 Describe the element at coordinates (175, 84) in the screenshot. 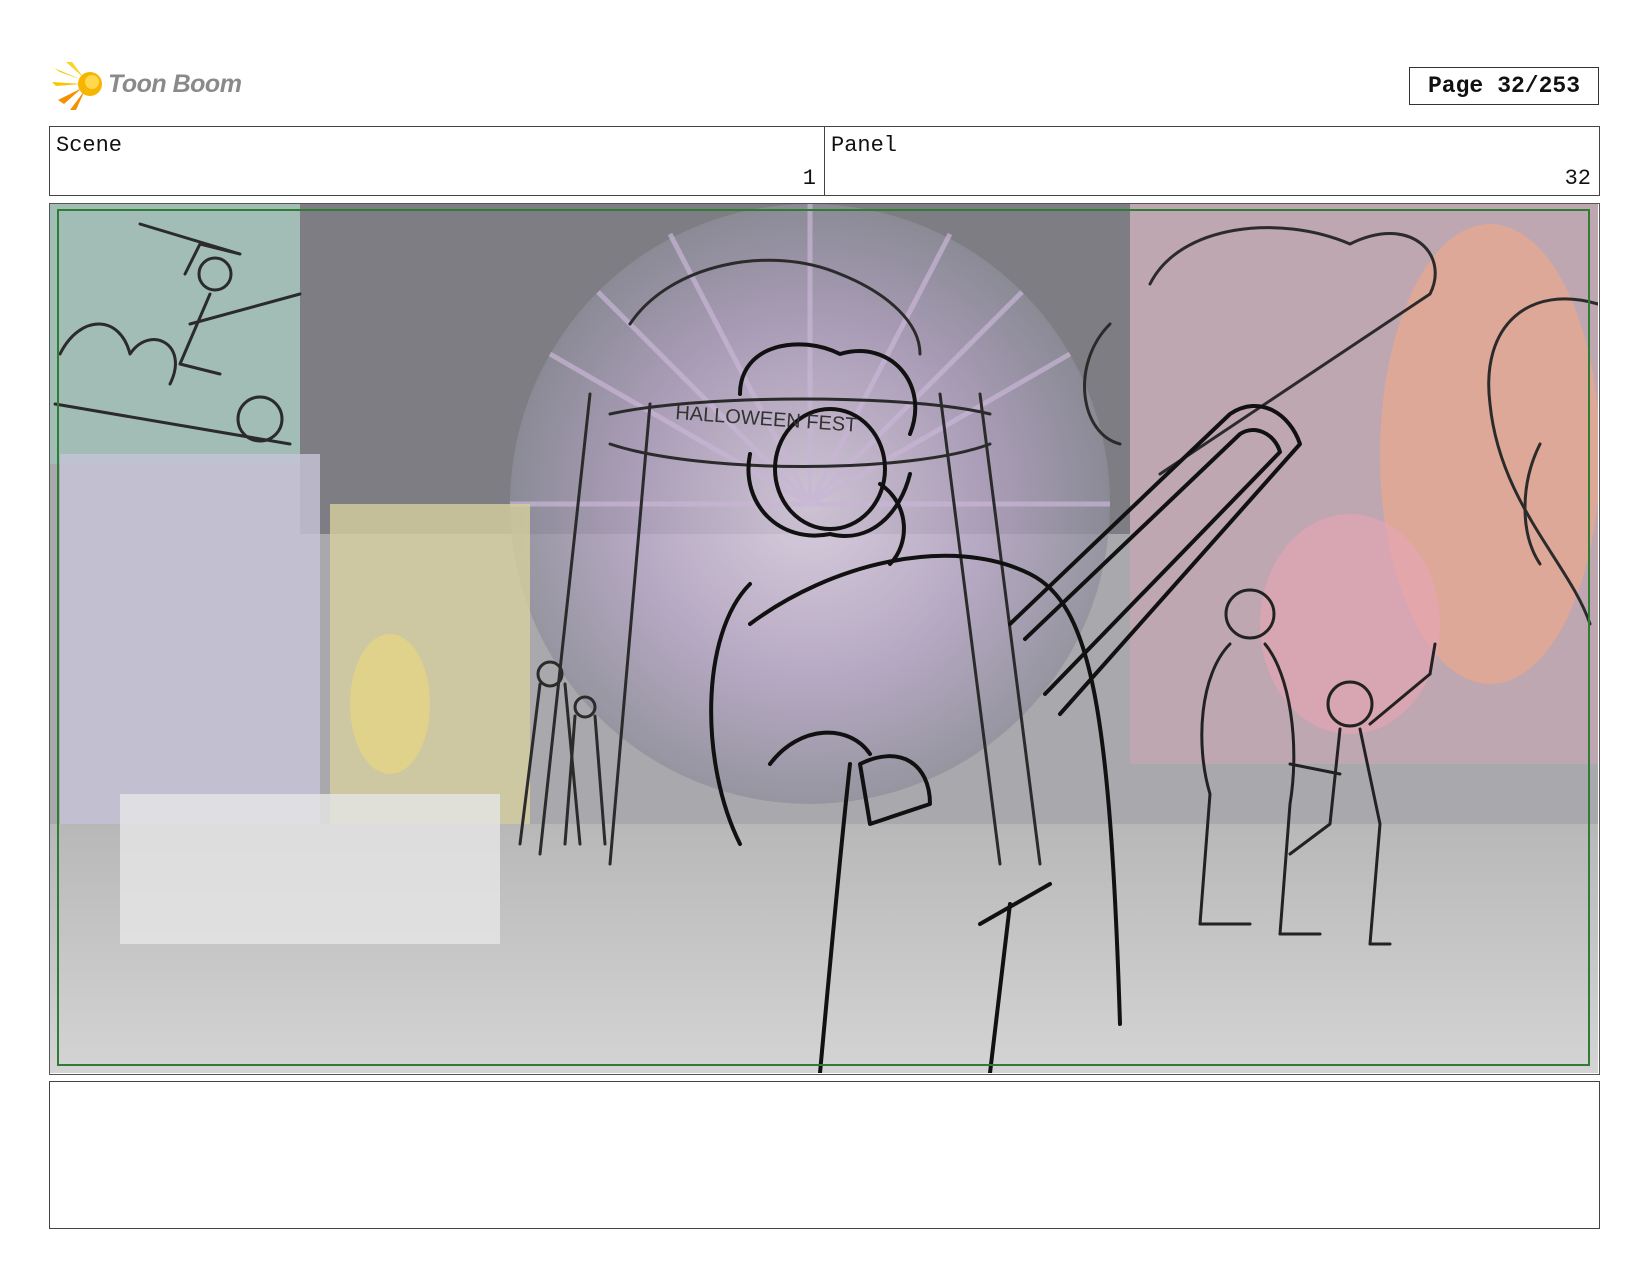

I see `brand-name: Toon Boom` at that location.